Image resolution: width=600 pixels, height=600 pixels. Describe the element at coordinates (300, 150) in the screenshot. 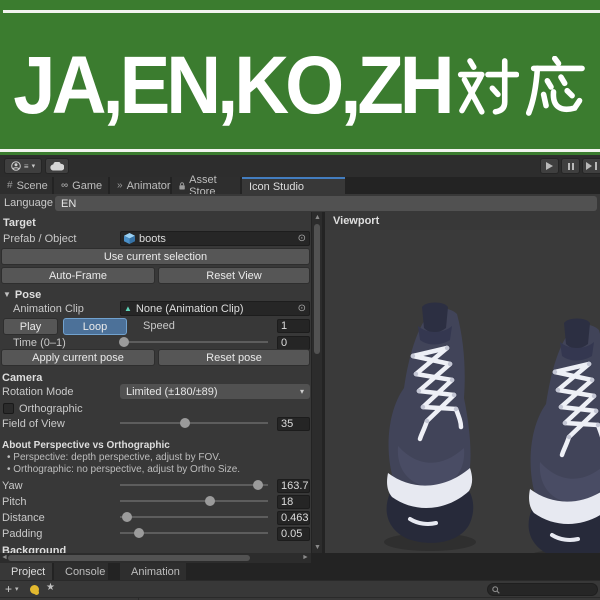

I see `banner-bottom-line` at that location.